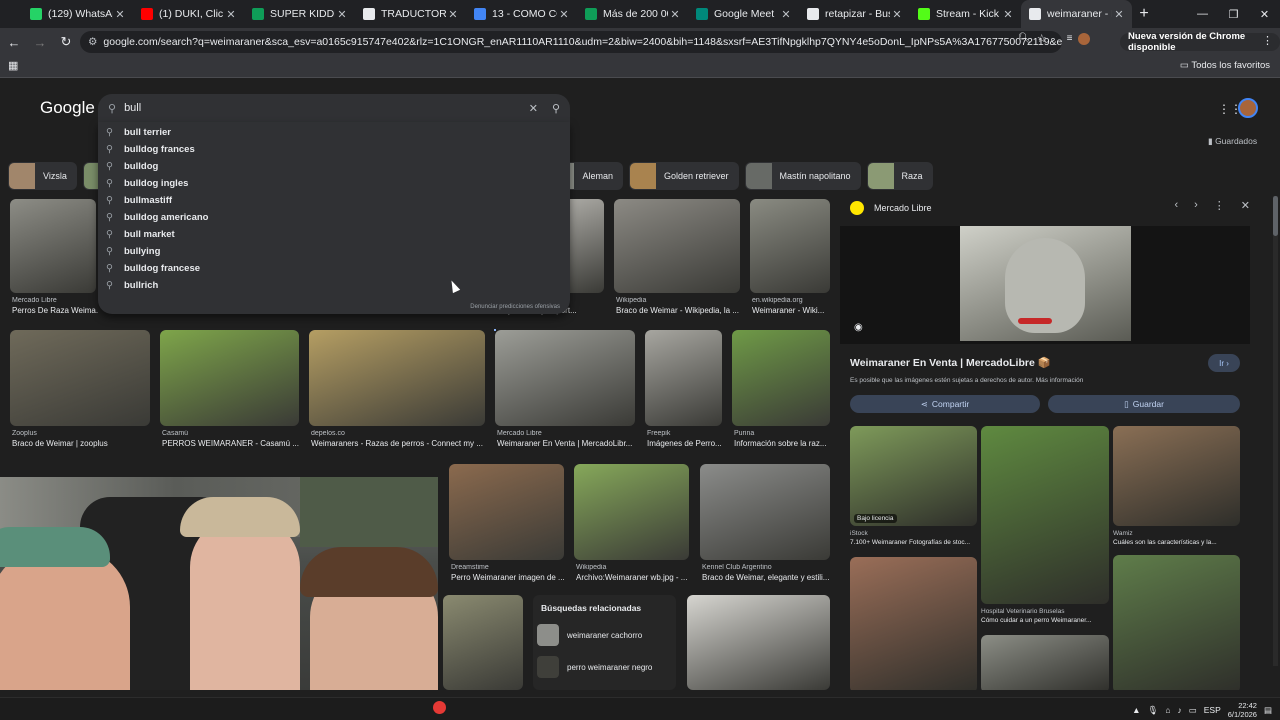 This screenshot has height=720, width=1280. I want to click on minimize-icon: —, so click(1202, 14).